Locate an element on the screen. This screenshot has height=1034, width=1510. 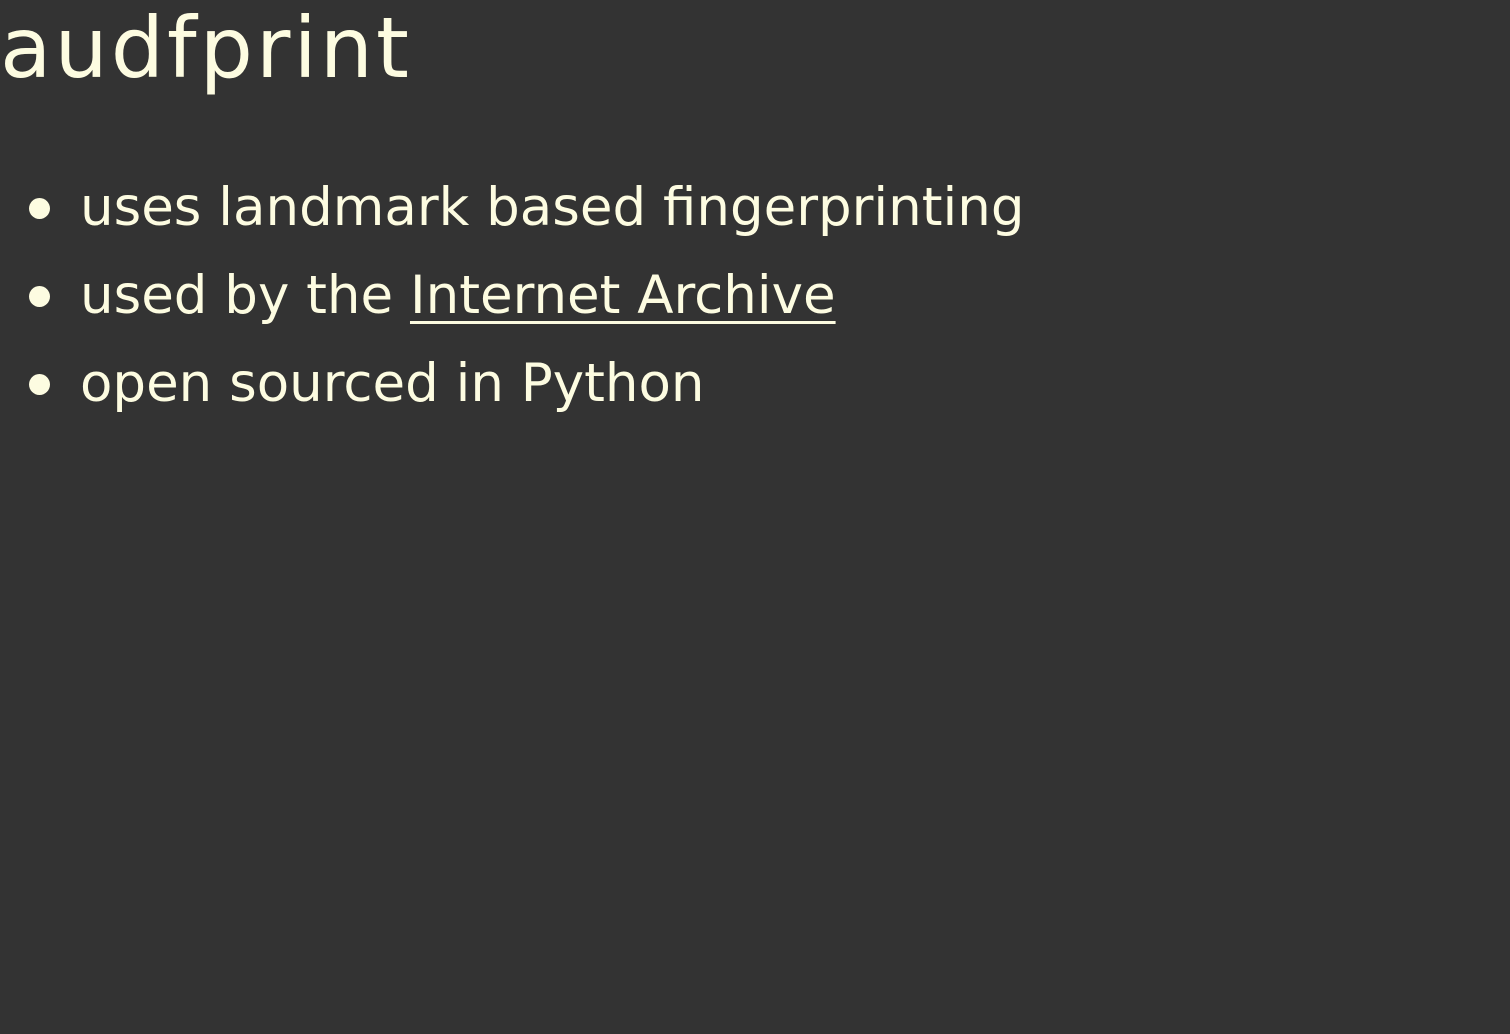
bullet-item-internet-archive: used by the Internet Archive is located at coordinates (512, 296).